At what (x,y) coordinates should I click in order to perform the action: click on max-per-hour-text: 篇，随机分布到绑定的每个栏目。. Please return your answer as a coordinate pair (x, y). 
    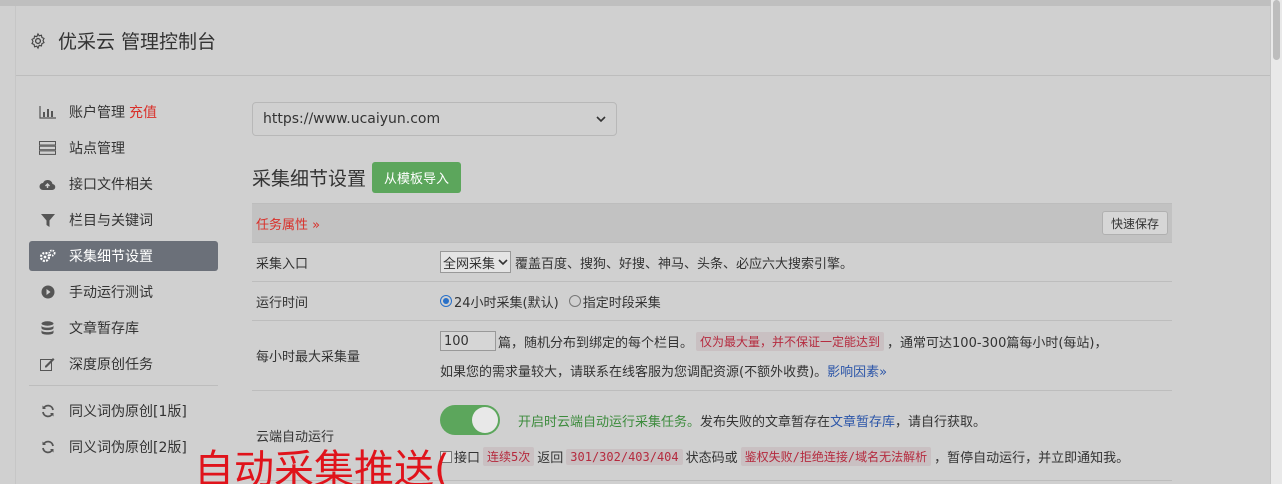
    Looking at the image, I should click on (596, 343).